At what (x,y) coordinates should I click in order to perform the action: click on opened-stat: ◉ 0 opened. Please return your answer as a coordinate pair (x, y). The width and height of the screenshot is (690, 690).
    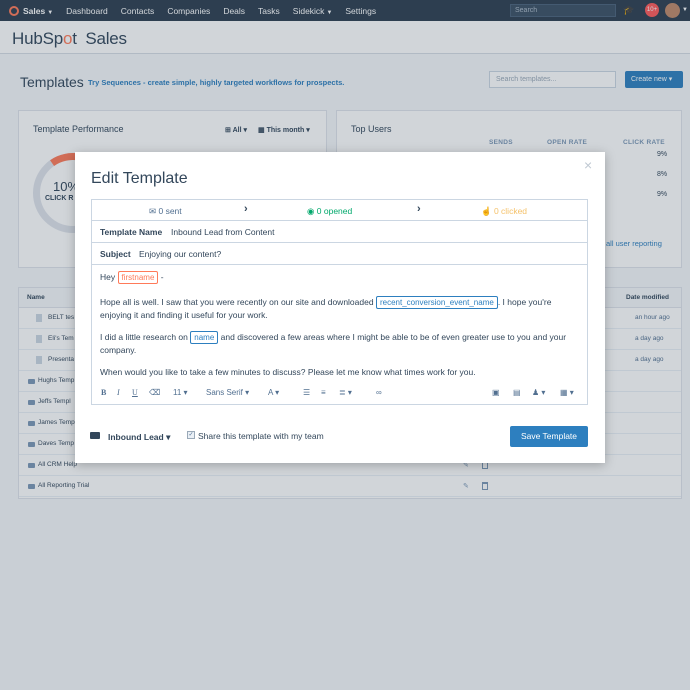
    Looking at the image, I should click on (330, 211).